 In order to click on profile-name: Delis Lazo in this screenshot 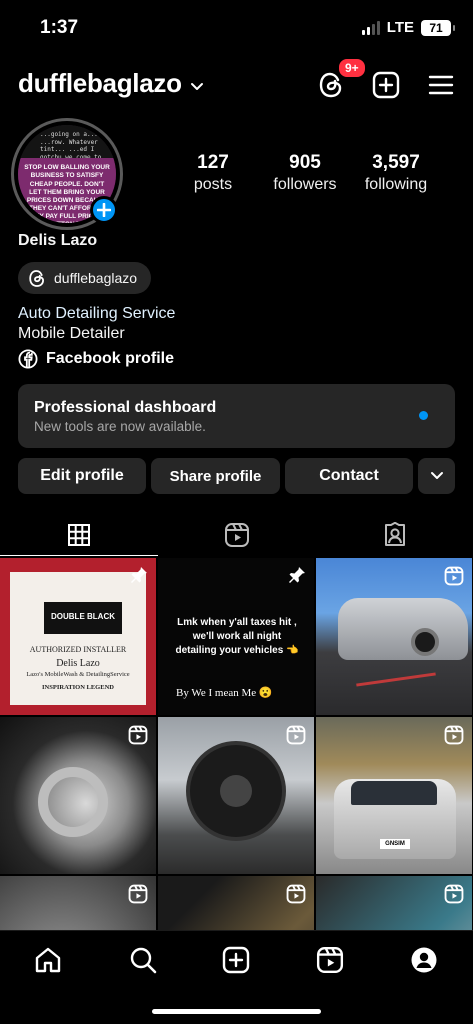, I will do `click(58, 240)`.